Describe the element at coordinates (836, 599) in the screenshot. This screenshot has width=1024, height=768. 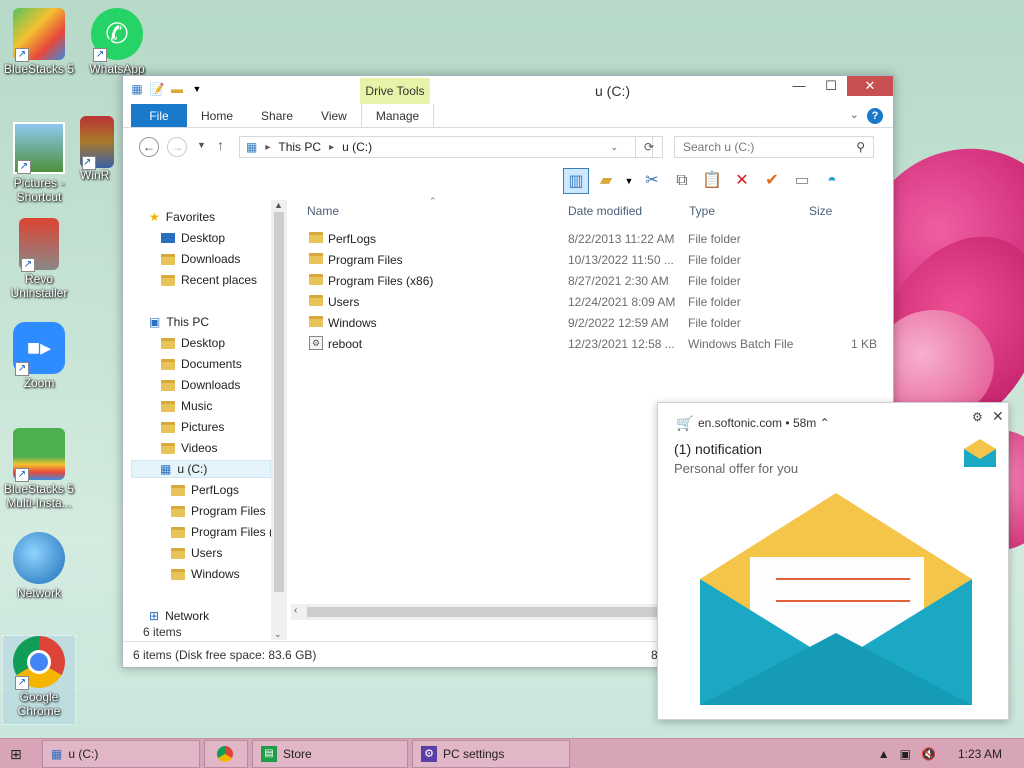
I see `envelope-large-icon` at that location.